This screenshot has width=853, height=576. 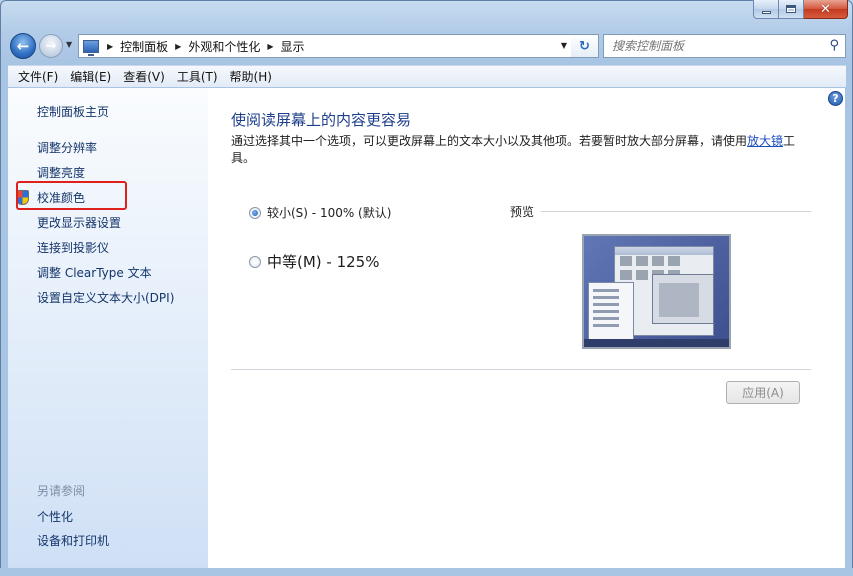 I want to click on radio-smaller, so click(x=255, y=212).